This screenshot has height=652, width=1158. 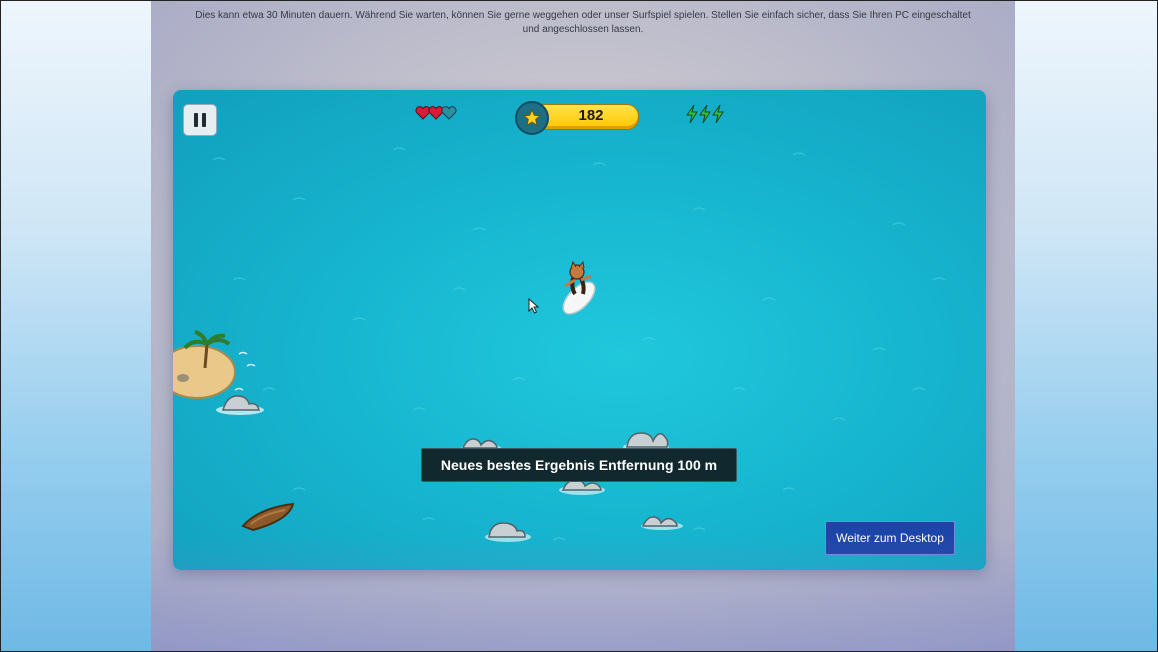 What do you see at coordinates (591, 115) in the screenshot?
I see `score-value: 182` at bounding box center [591, 115].